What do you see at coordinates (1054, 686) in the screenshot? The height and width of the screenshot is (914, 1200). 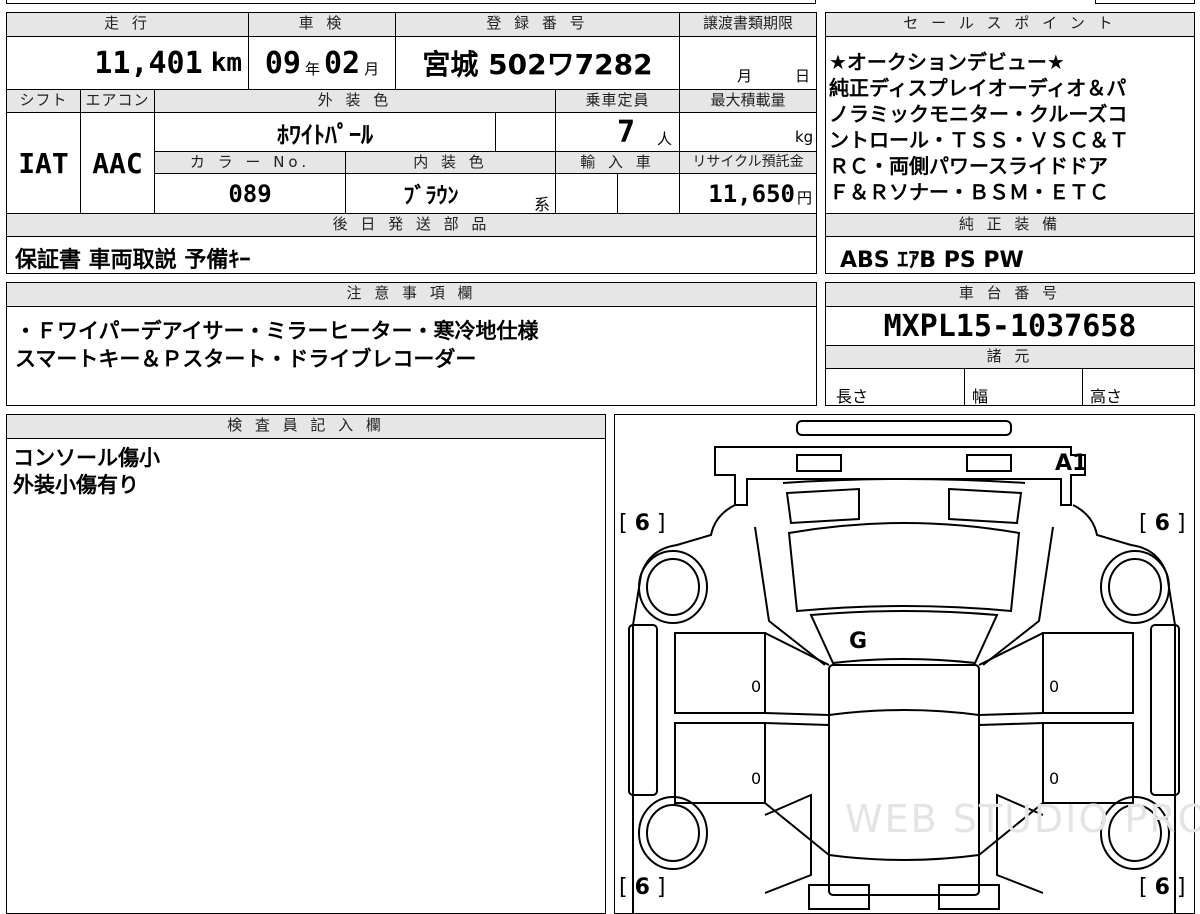 I see `door-mark-front-right: 0` at bounding box center [1054, 686].